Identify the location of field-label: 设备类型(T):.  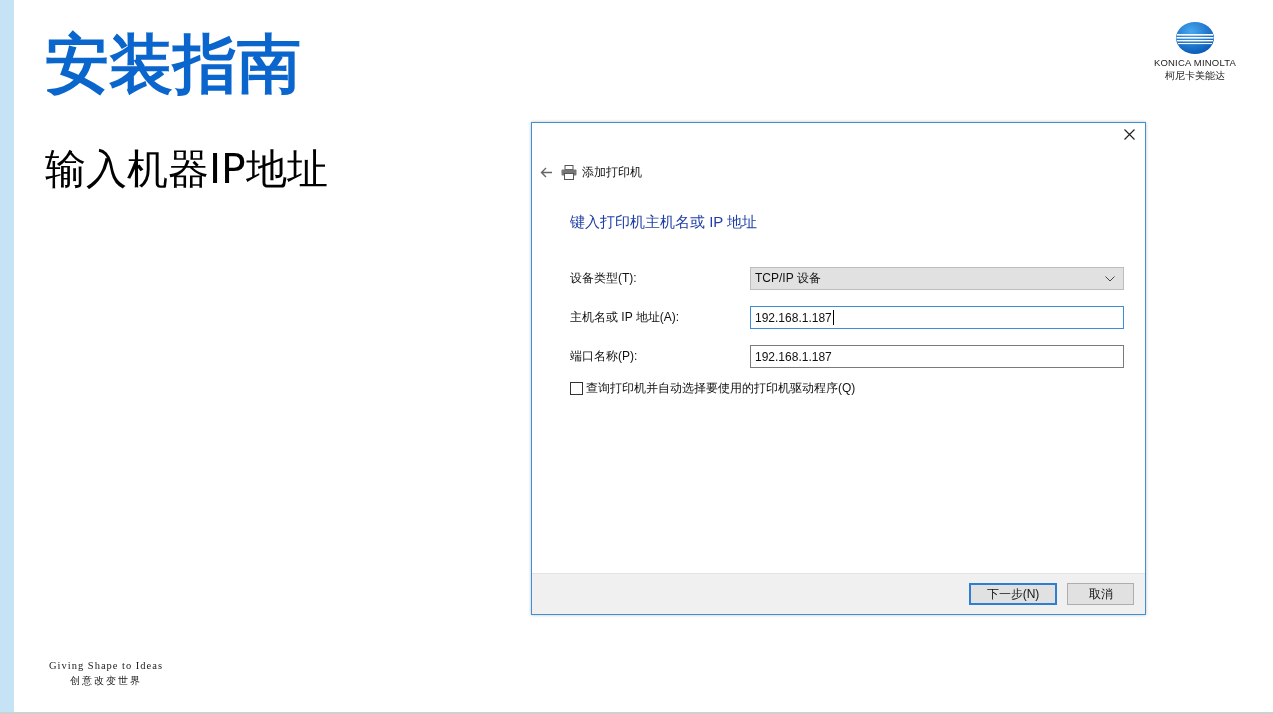
(604, 278).